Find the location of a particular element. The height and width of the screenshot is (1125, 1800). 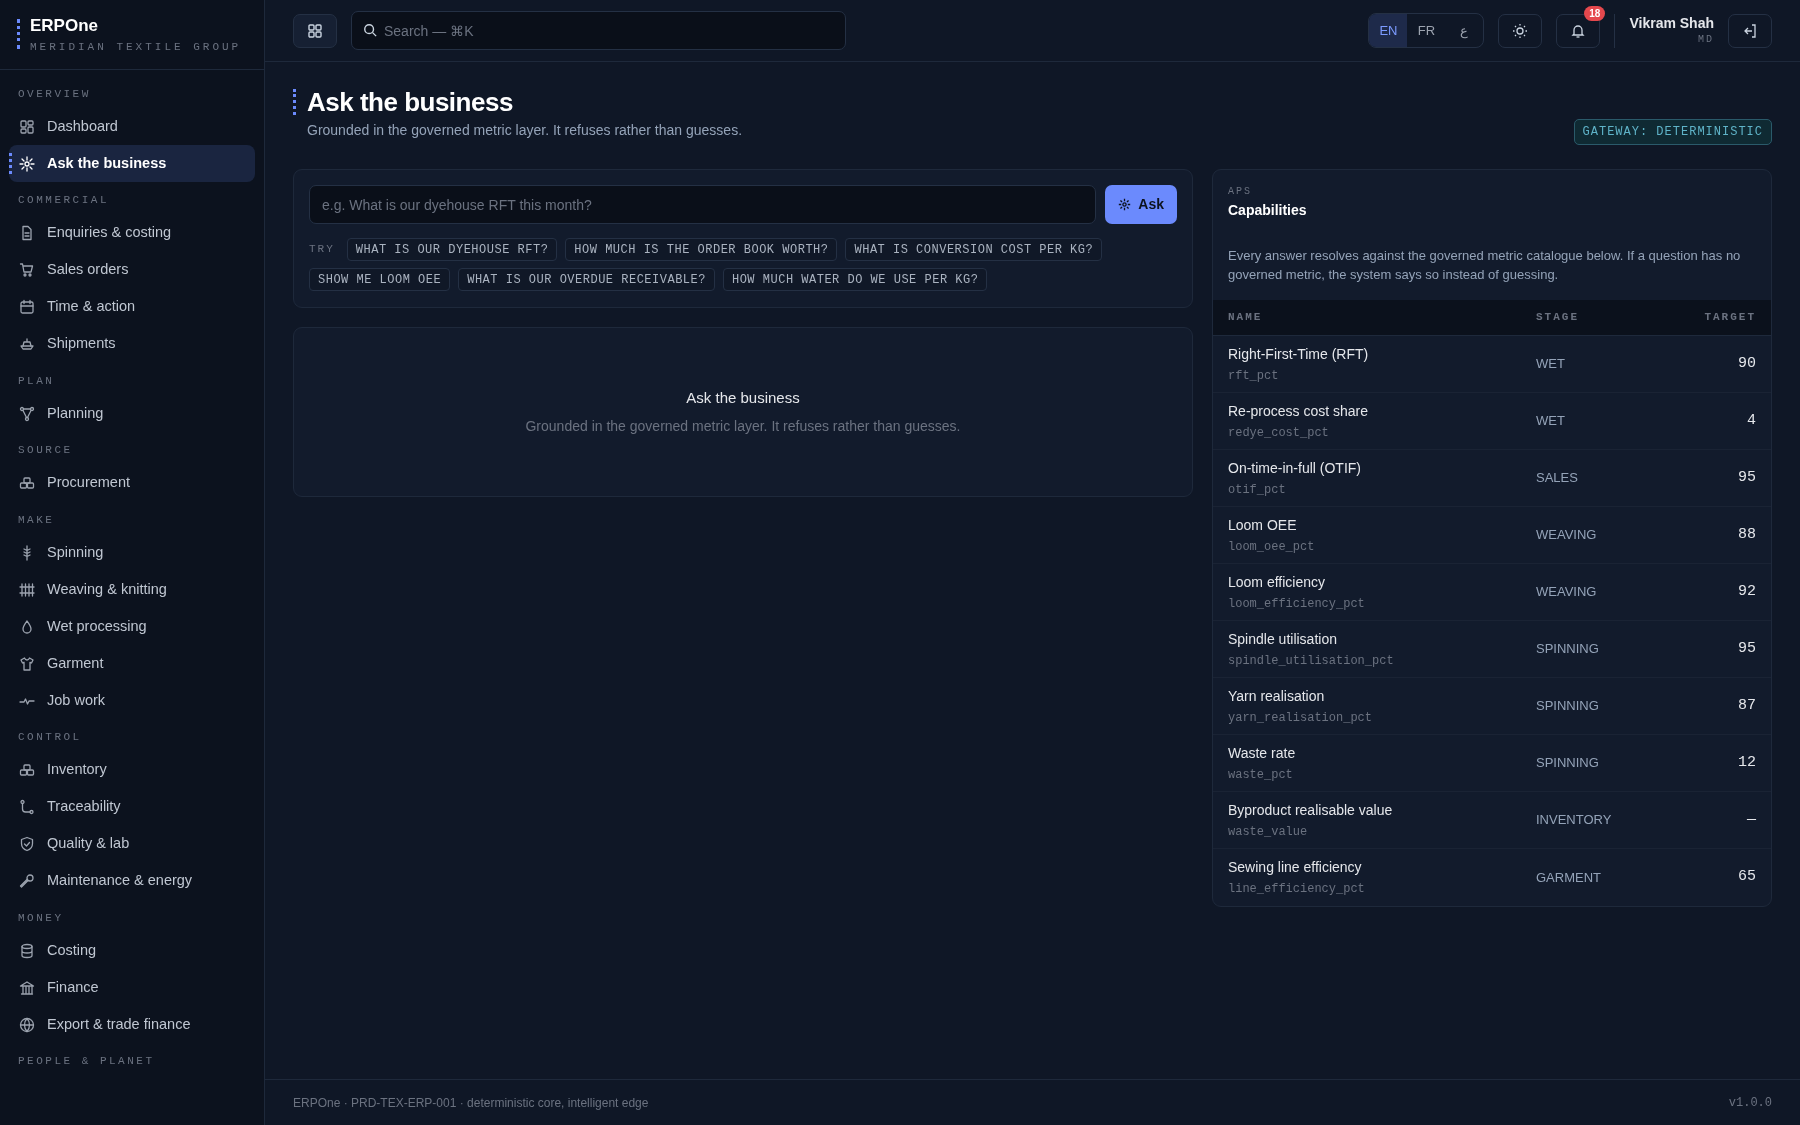

nav-item: Job work is located at coordinates (132, 700).